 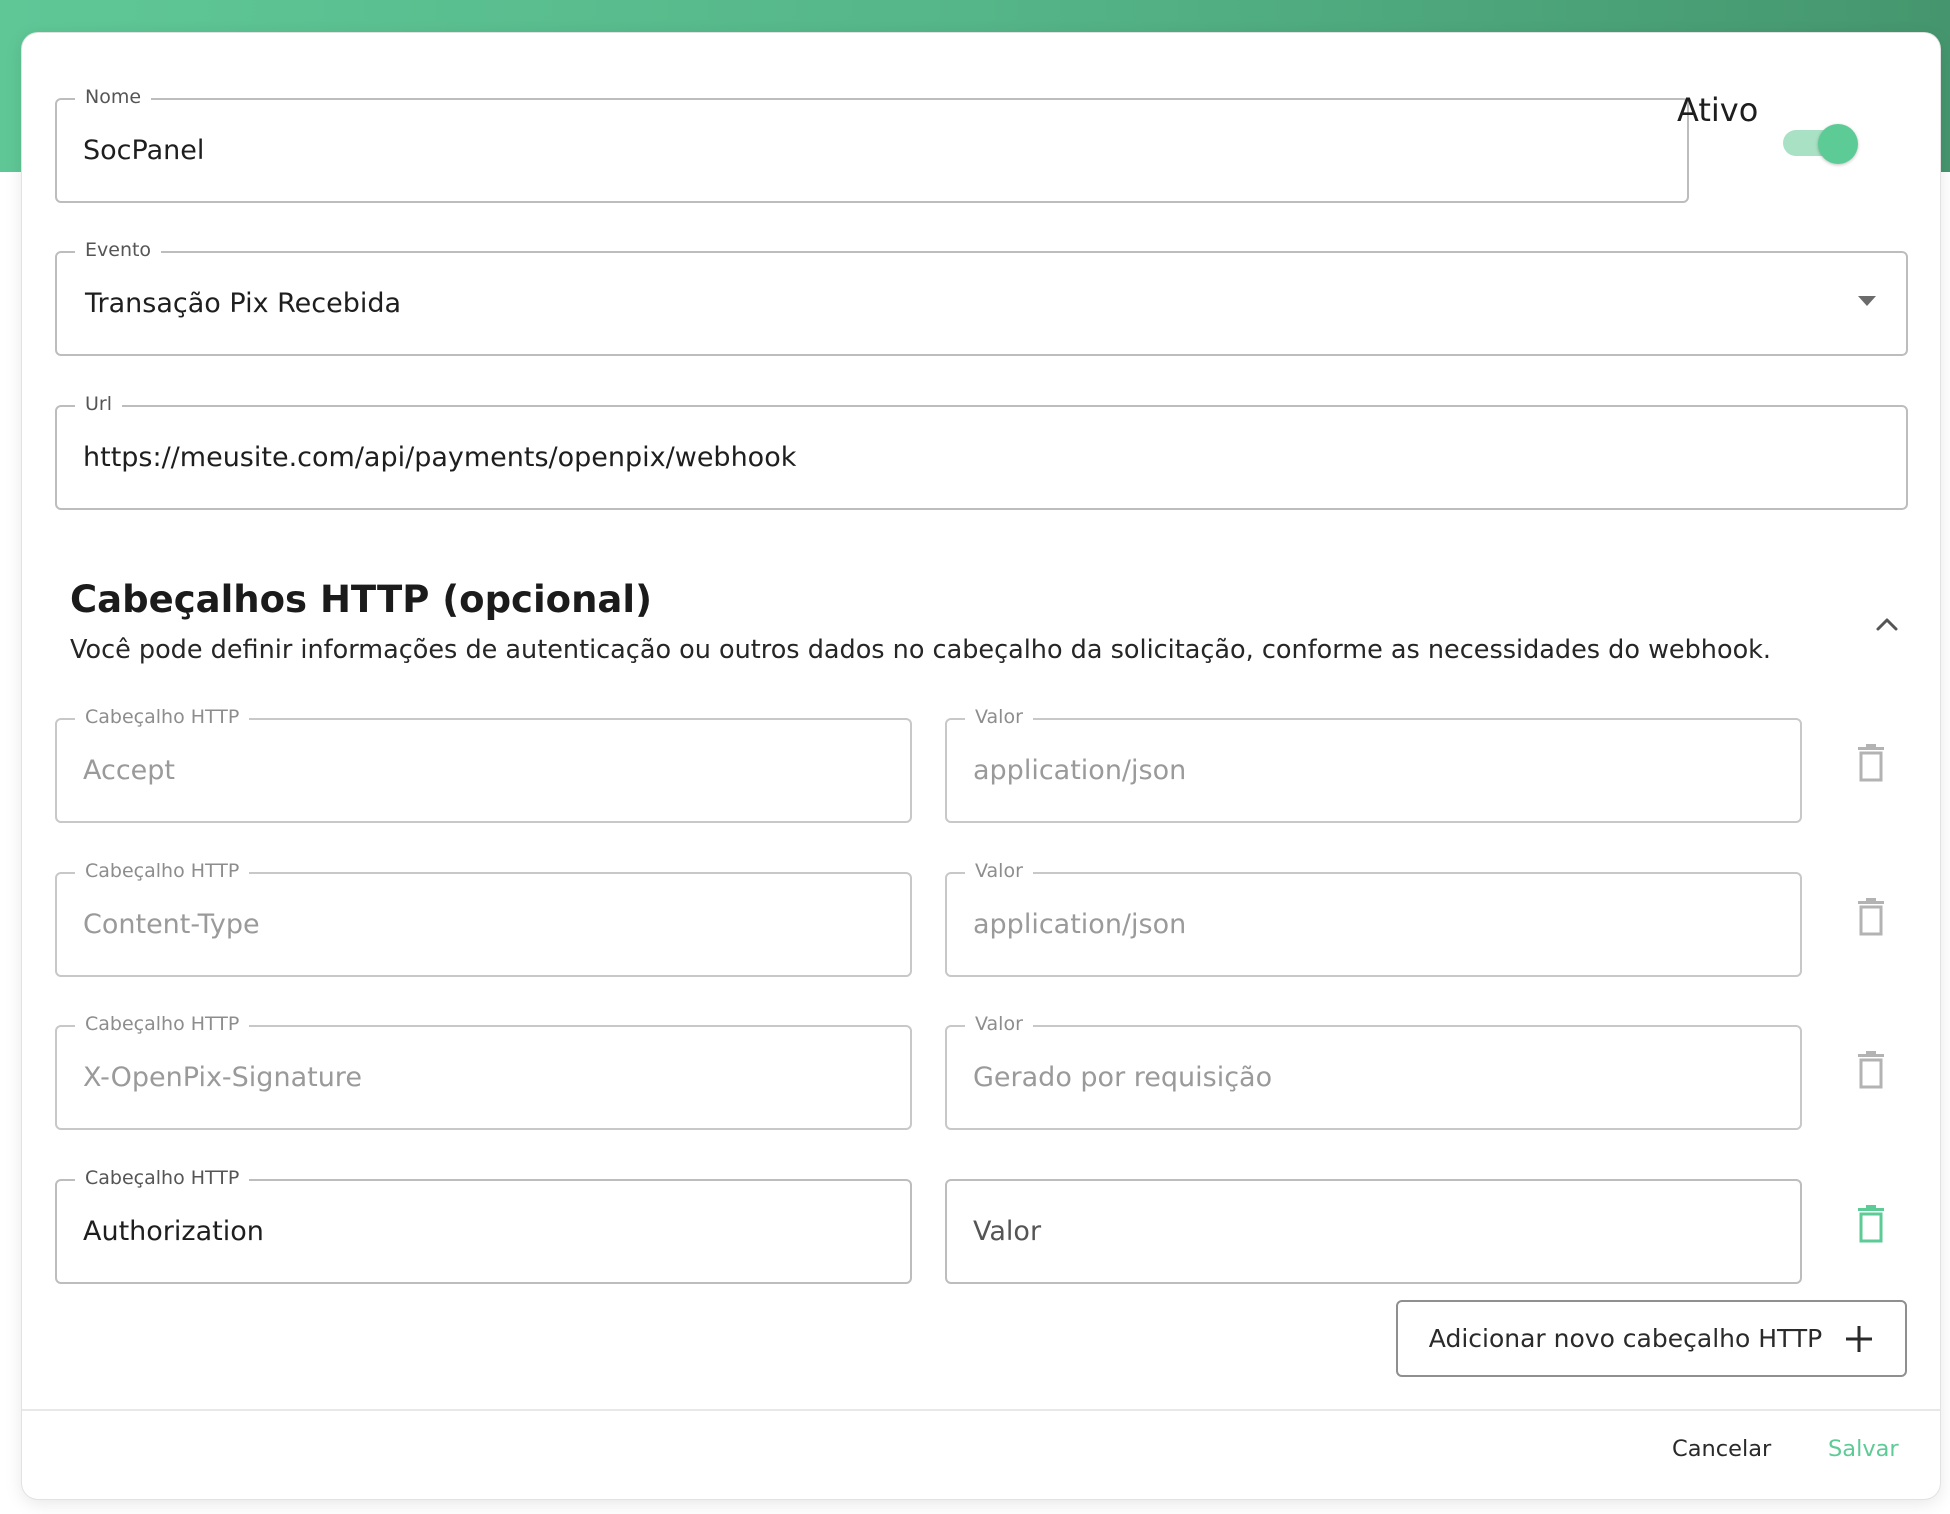 What do you see at coordinates (1863, 1449) in the screenshot?
I see `save-button: Salvar` at bounding box center [1863, 1449].